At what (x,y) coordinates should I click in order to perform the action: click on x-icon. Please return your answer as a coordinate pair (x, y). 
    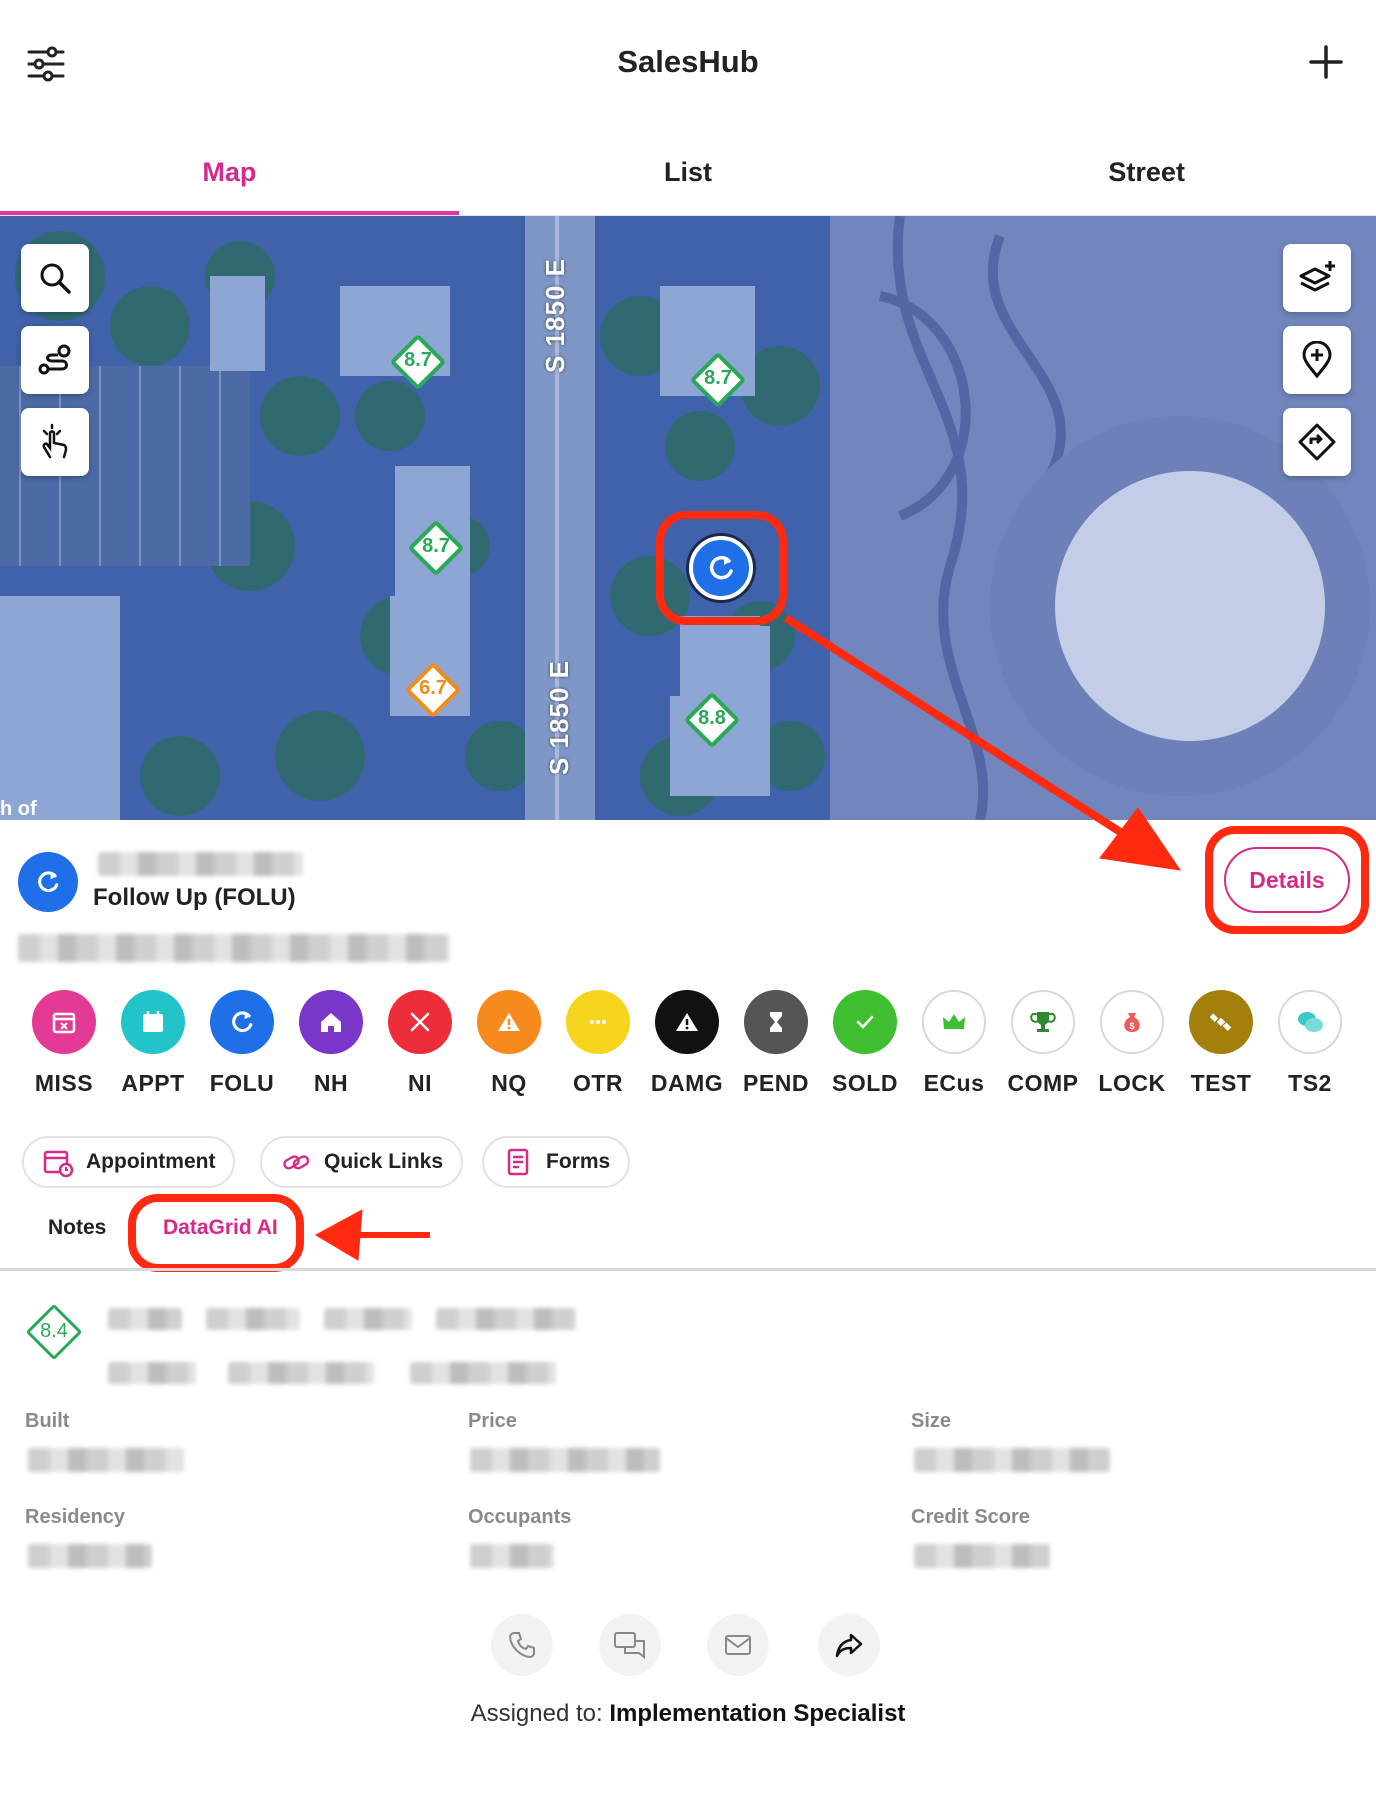
    Looking at the image, I should click on (420, 1022).